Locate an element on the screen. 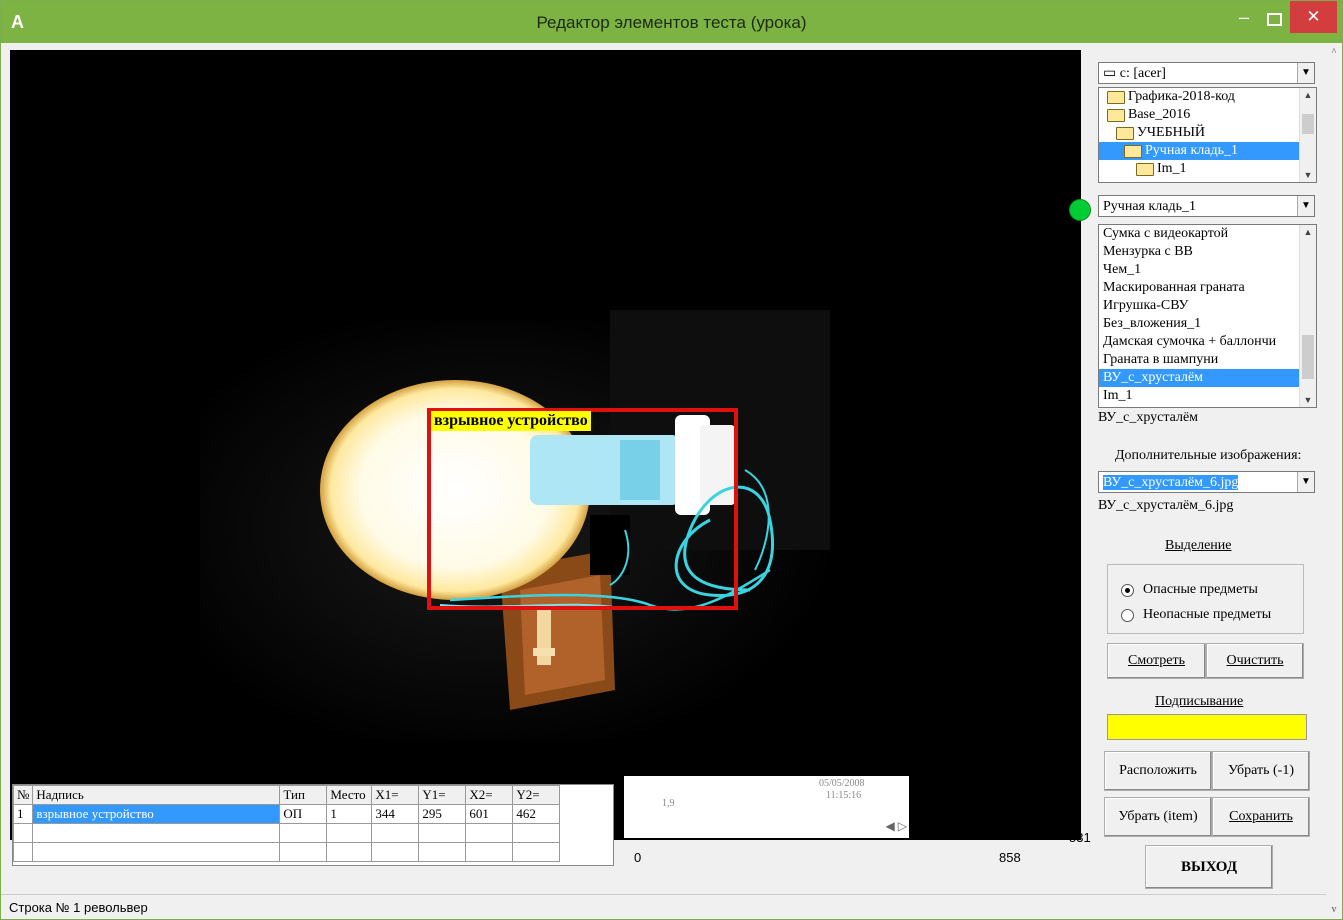 The height and width of the screenshot is (920, 1343). current-file: ВУ_с_хрусталём is located at coordinates (1148, 417).